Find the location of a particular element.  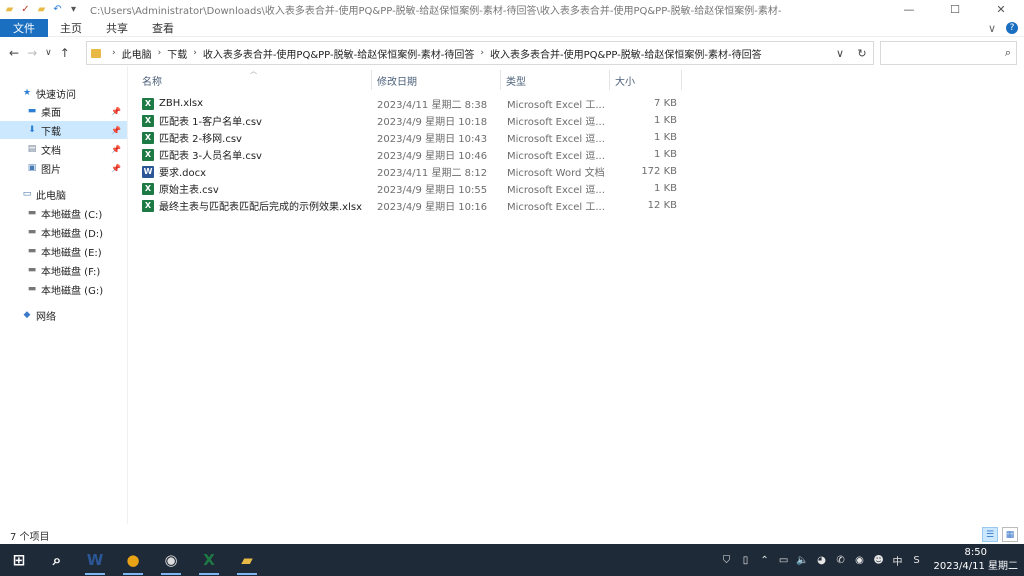

word-app: W is located at coordinates (95, 560).